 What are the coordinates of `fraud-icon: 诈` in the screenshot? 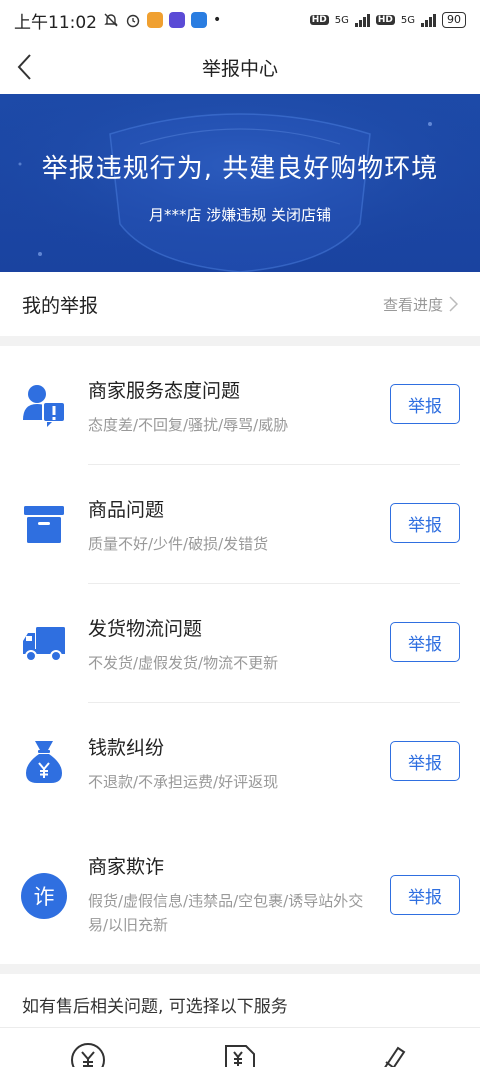 It's located at (44, 896).